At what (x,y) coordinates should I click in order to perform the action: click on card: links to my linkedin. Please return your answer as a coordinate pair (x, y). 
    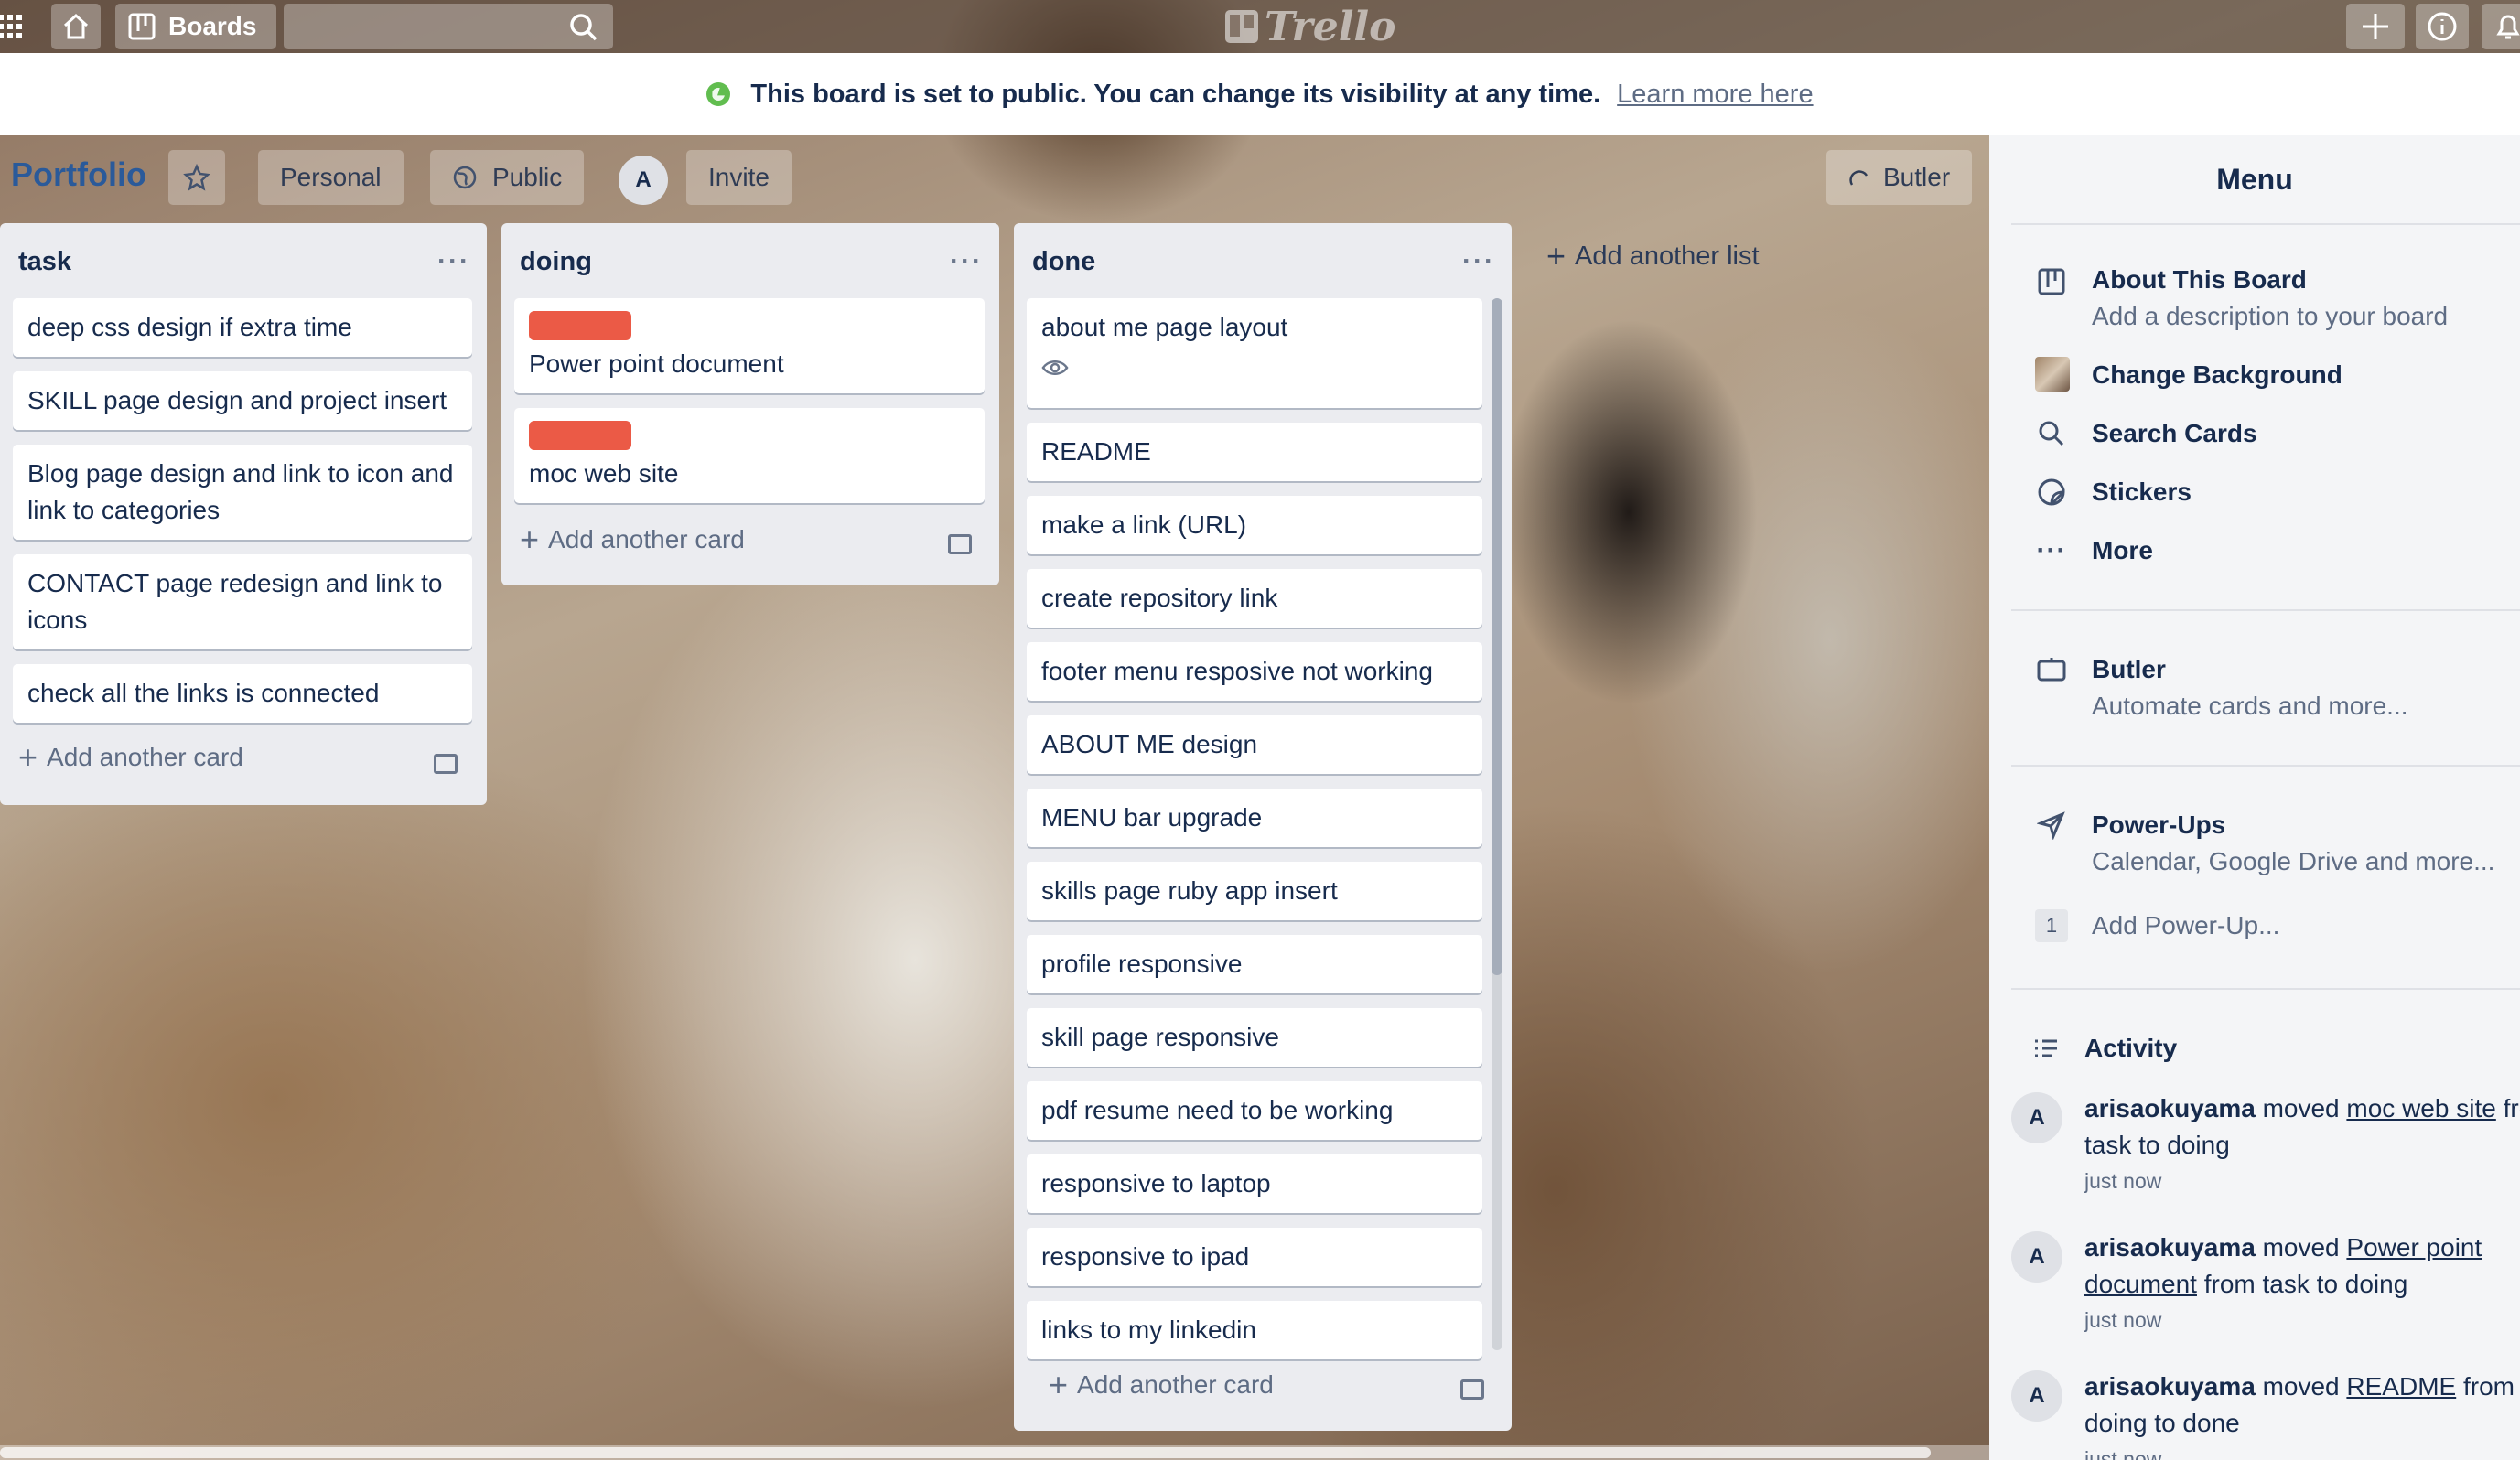
    Looking at the image, I should click on (1254, 1330).